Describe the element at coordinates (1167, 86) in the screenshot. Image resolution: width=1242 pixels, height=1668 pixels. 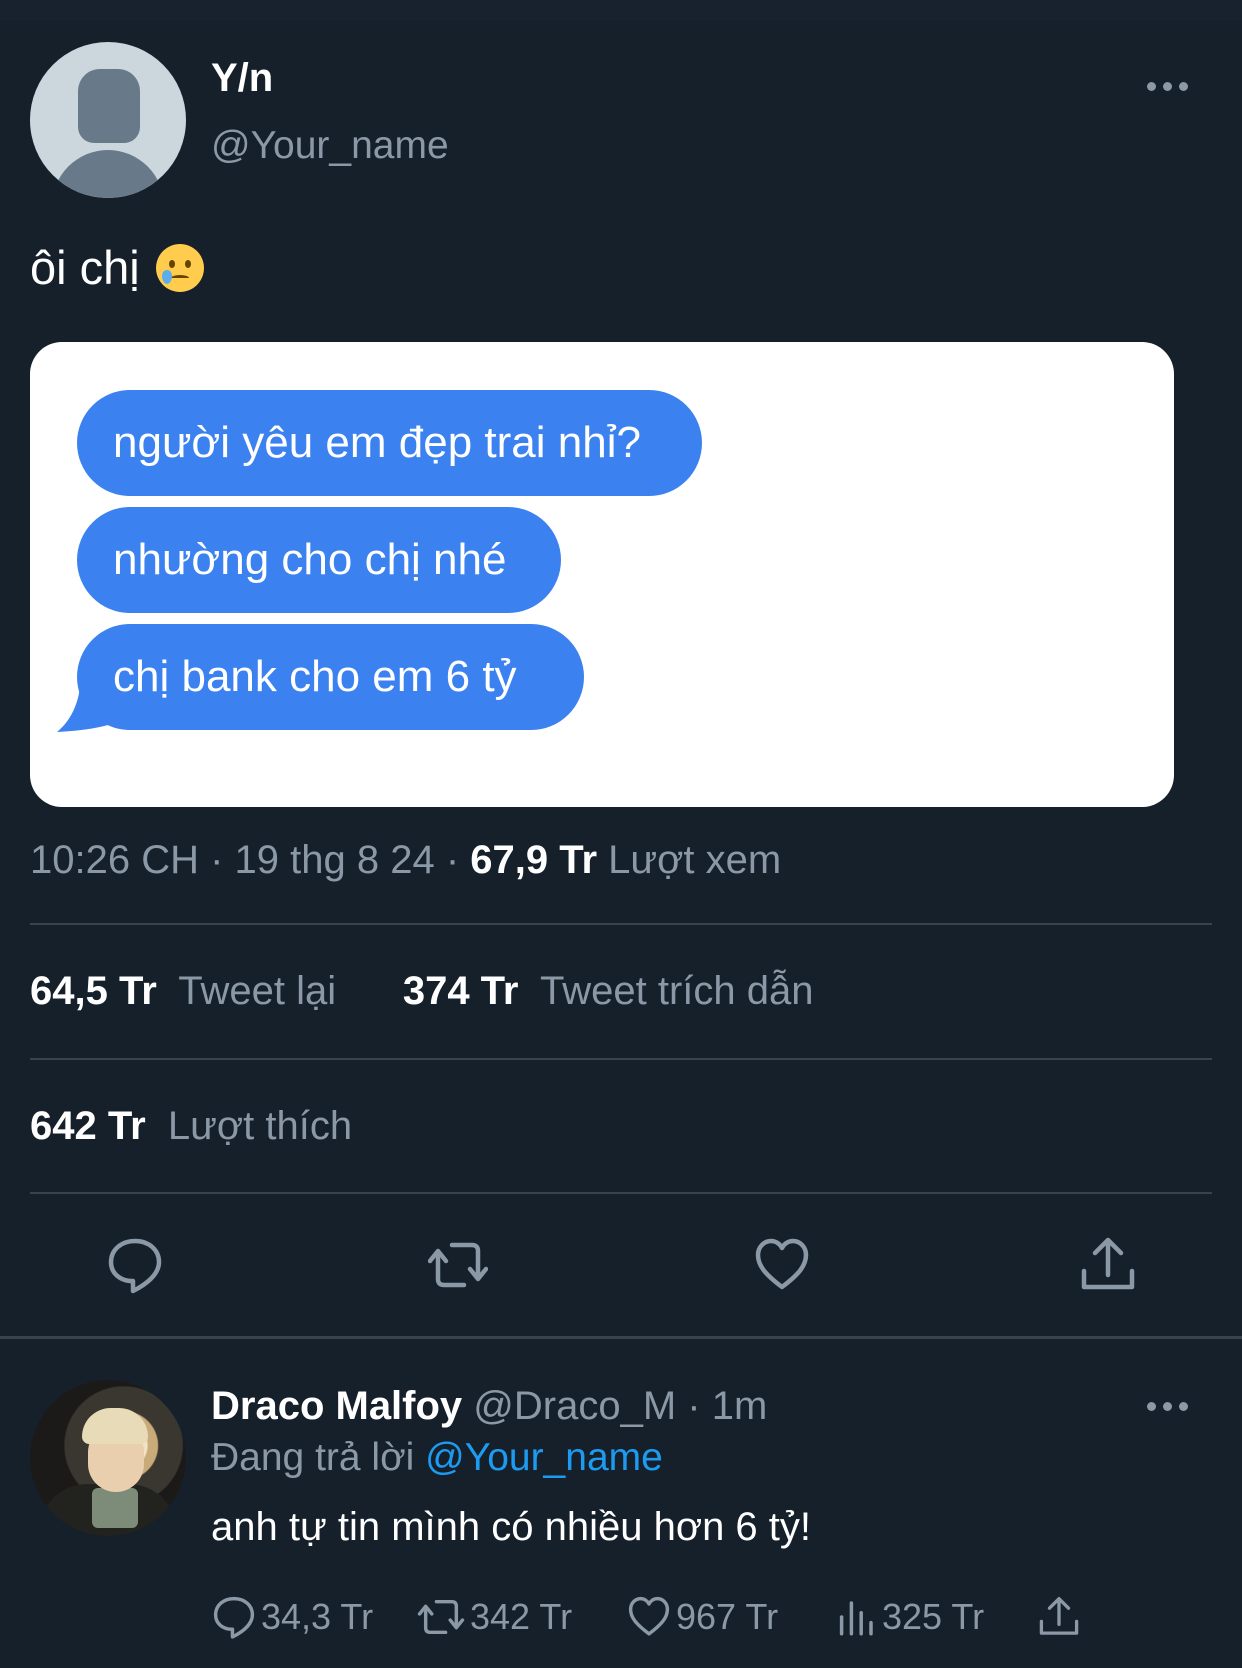
I see `more-options-icon` at that location.